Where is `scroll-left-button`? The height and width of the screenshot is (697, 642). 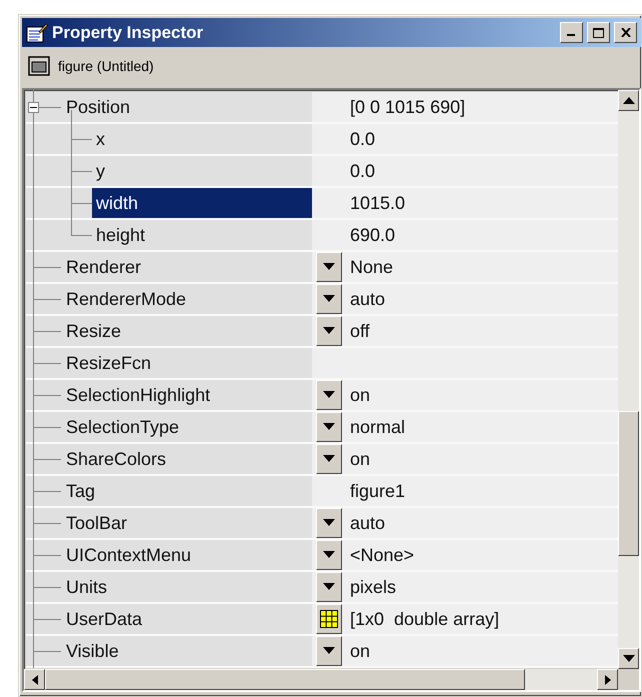
scroll-left-button is located at coordinates (34, 679).